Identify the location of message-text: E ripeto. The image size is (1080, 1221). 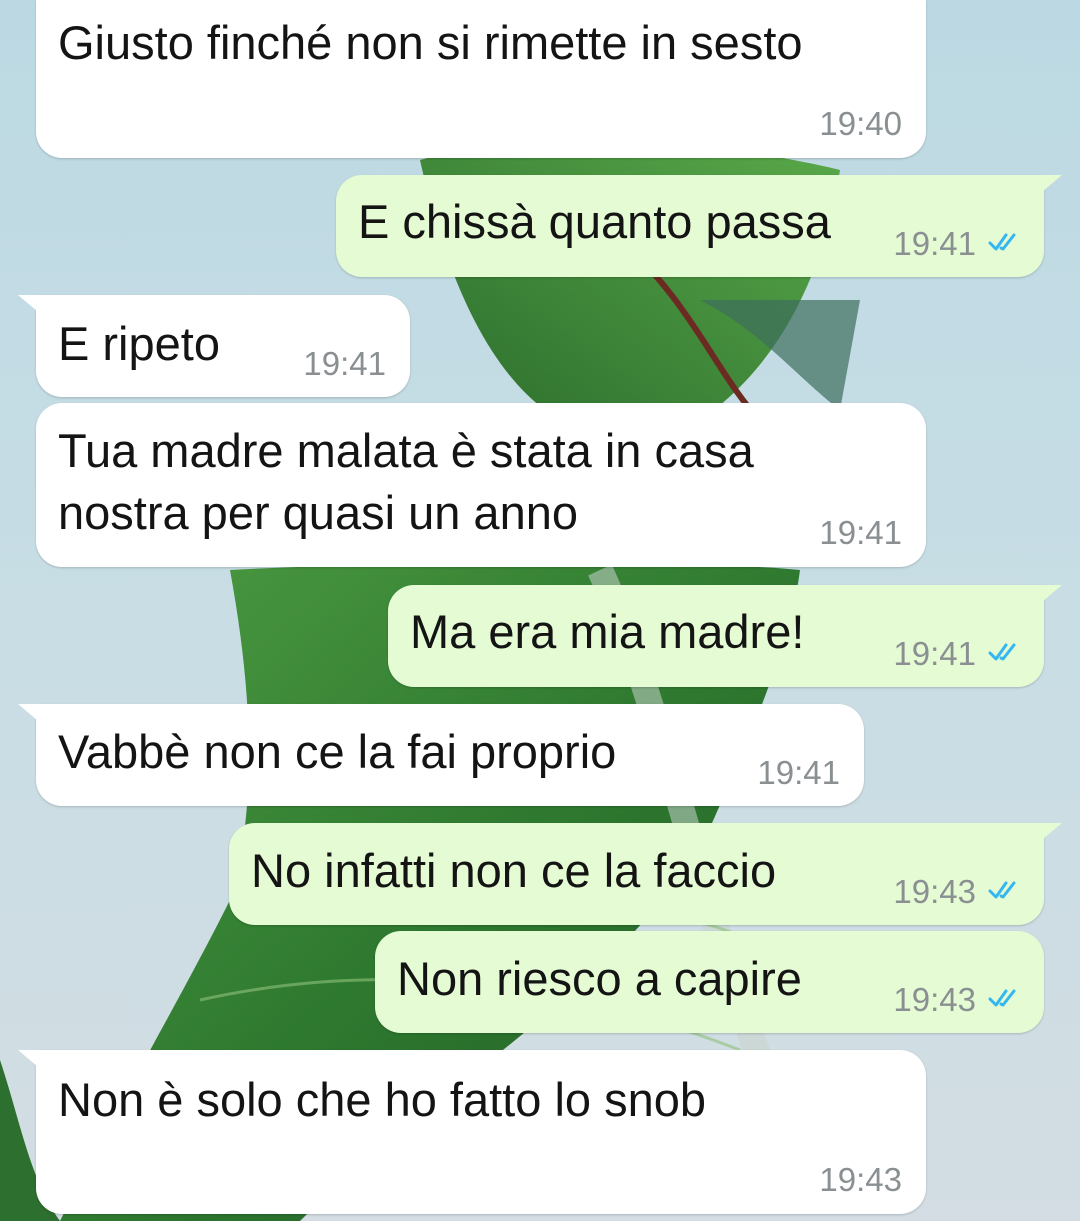
(139, 343).